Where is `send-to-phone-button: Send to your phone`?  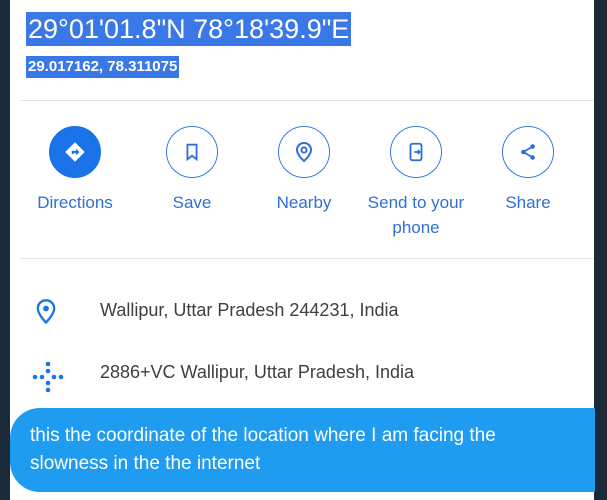 send-to-phone-button: Send to your phone is located at coordinates (416, 183).